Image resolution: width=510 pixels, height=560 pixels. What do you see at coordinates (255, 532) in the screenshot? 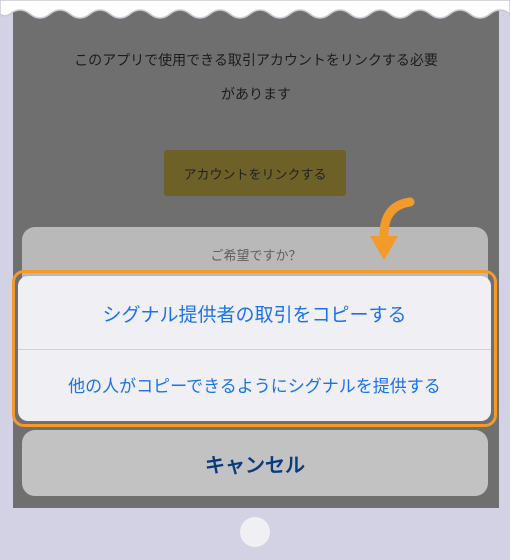
I see `home-button` at bounding box center [255, 532].